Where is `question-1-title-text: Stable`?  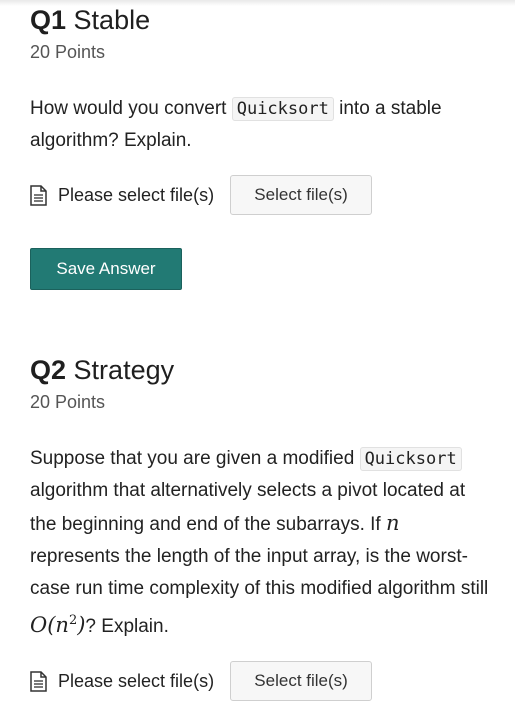 question-1-title-text: Stable is located at coordinates (112, 20).